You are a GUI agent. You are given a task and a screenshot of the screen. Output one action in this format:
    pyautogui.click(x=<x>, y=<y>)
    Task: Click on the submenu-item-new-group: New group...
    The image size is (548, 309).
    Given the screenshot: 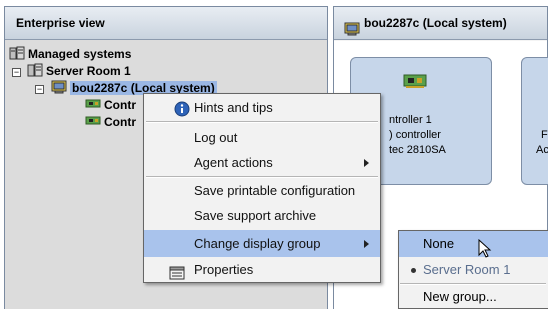 What is the action you would take?
    pyautogui.click(x=473, y=296)
    